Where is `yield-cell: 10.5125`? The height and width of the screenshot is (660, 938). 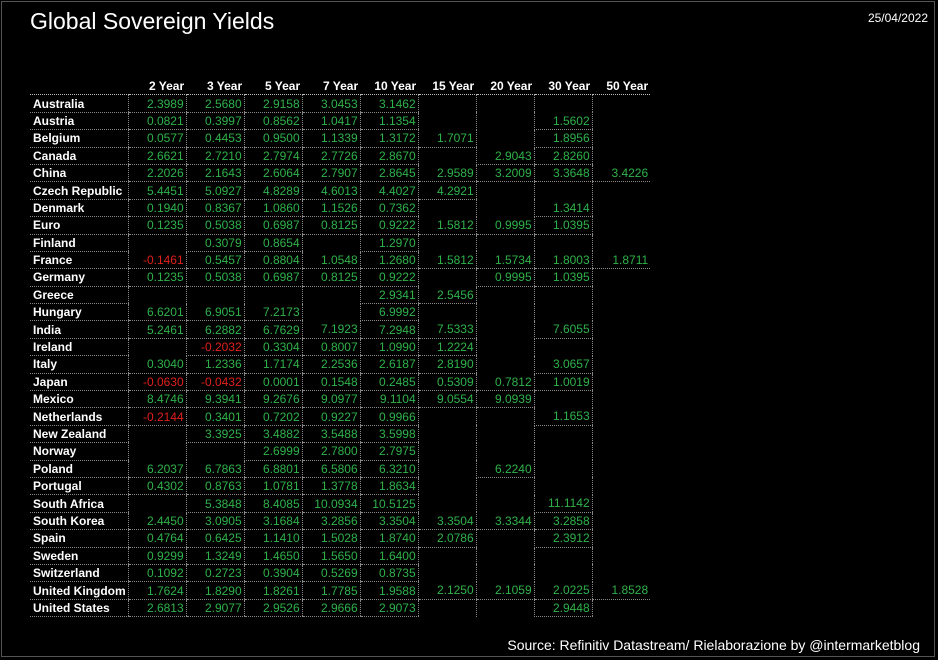
yield-cell: 10.5125 is located at coordinates (389, 503).